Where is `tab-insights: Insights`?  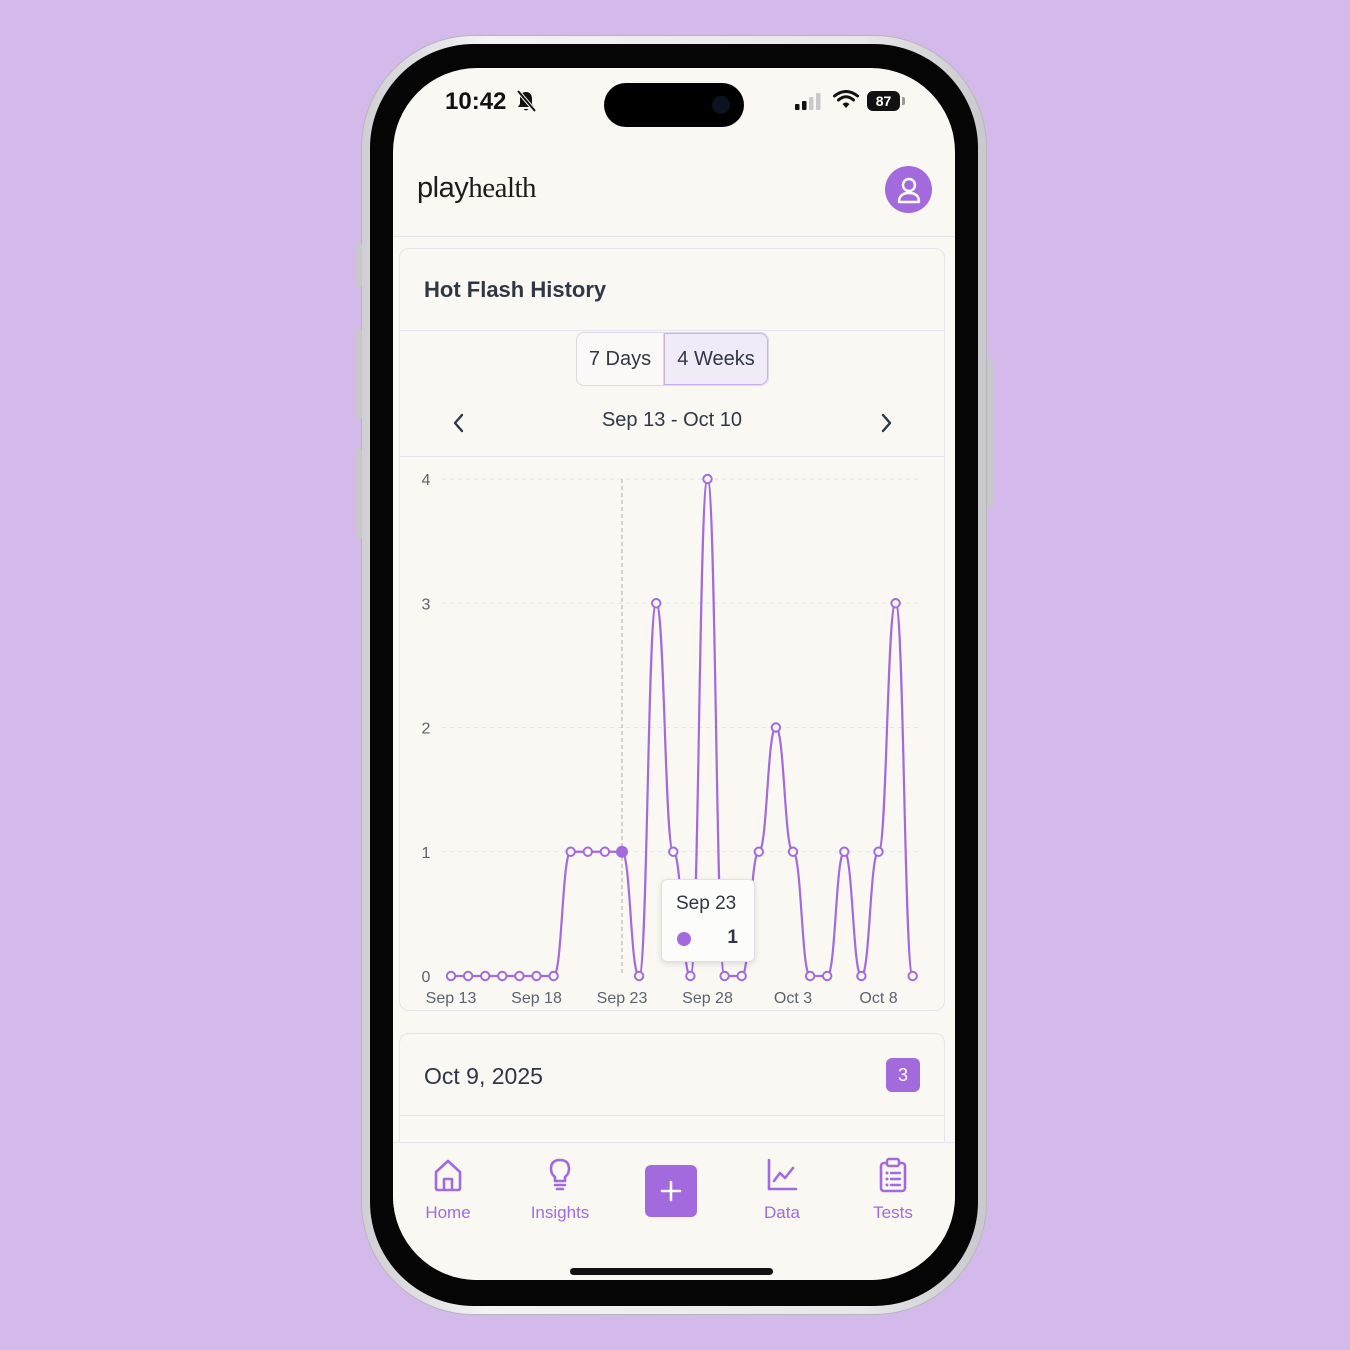
tab-insights: Insights is located at coordinates (560, 1190).